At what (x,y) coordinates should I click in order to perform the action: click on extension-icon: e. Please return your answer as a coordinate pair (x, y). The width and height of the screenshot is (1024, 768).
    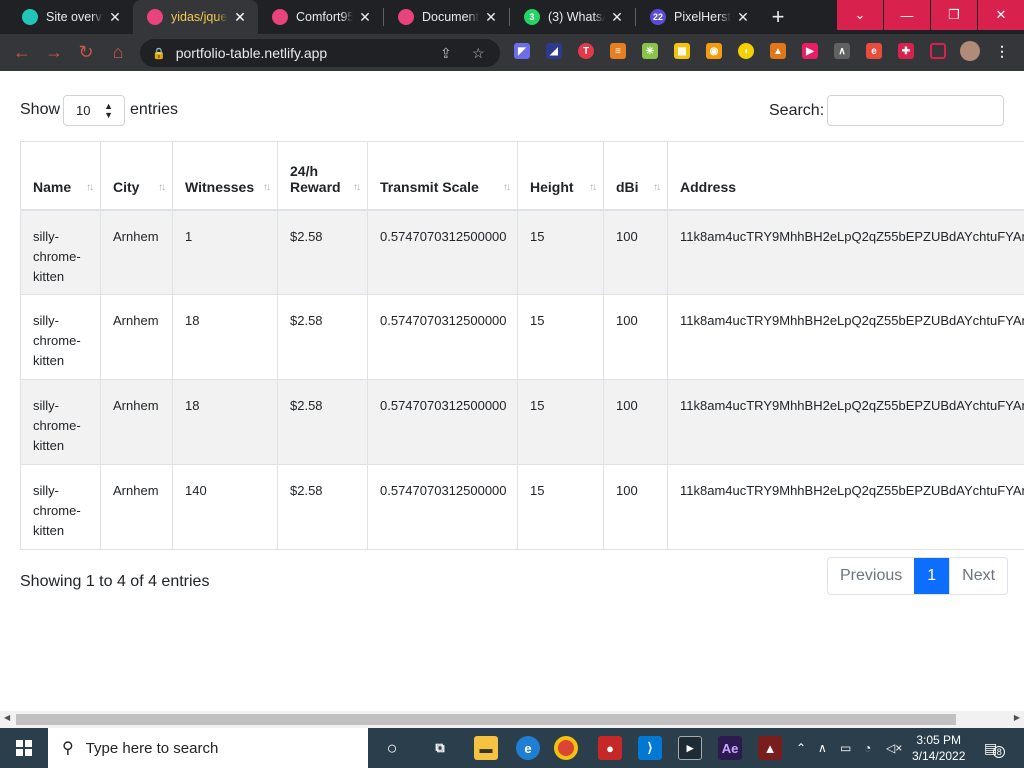
    Looking at the image, I should click on (874, 51).